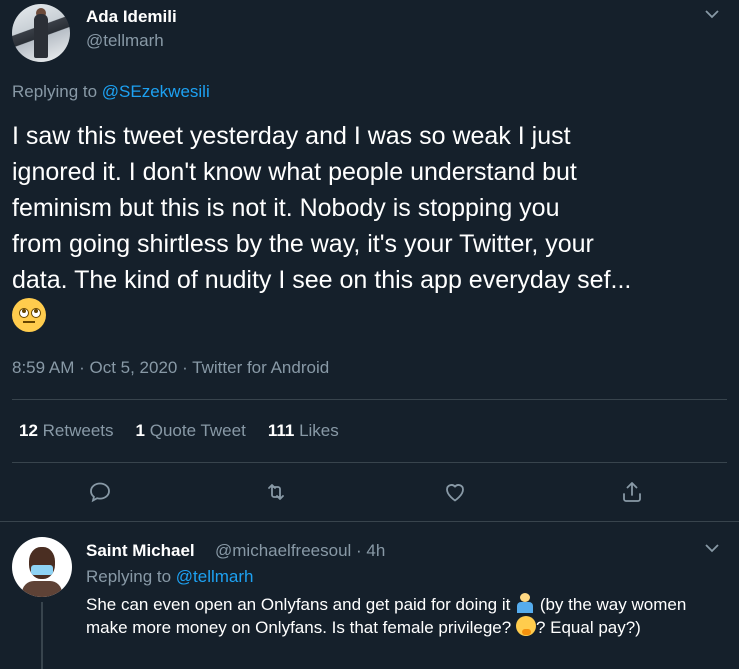  Describe the element at coordinates (66, 430) in the screenshot. I see `retweets-stat: 12 Retweets` at that location.